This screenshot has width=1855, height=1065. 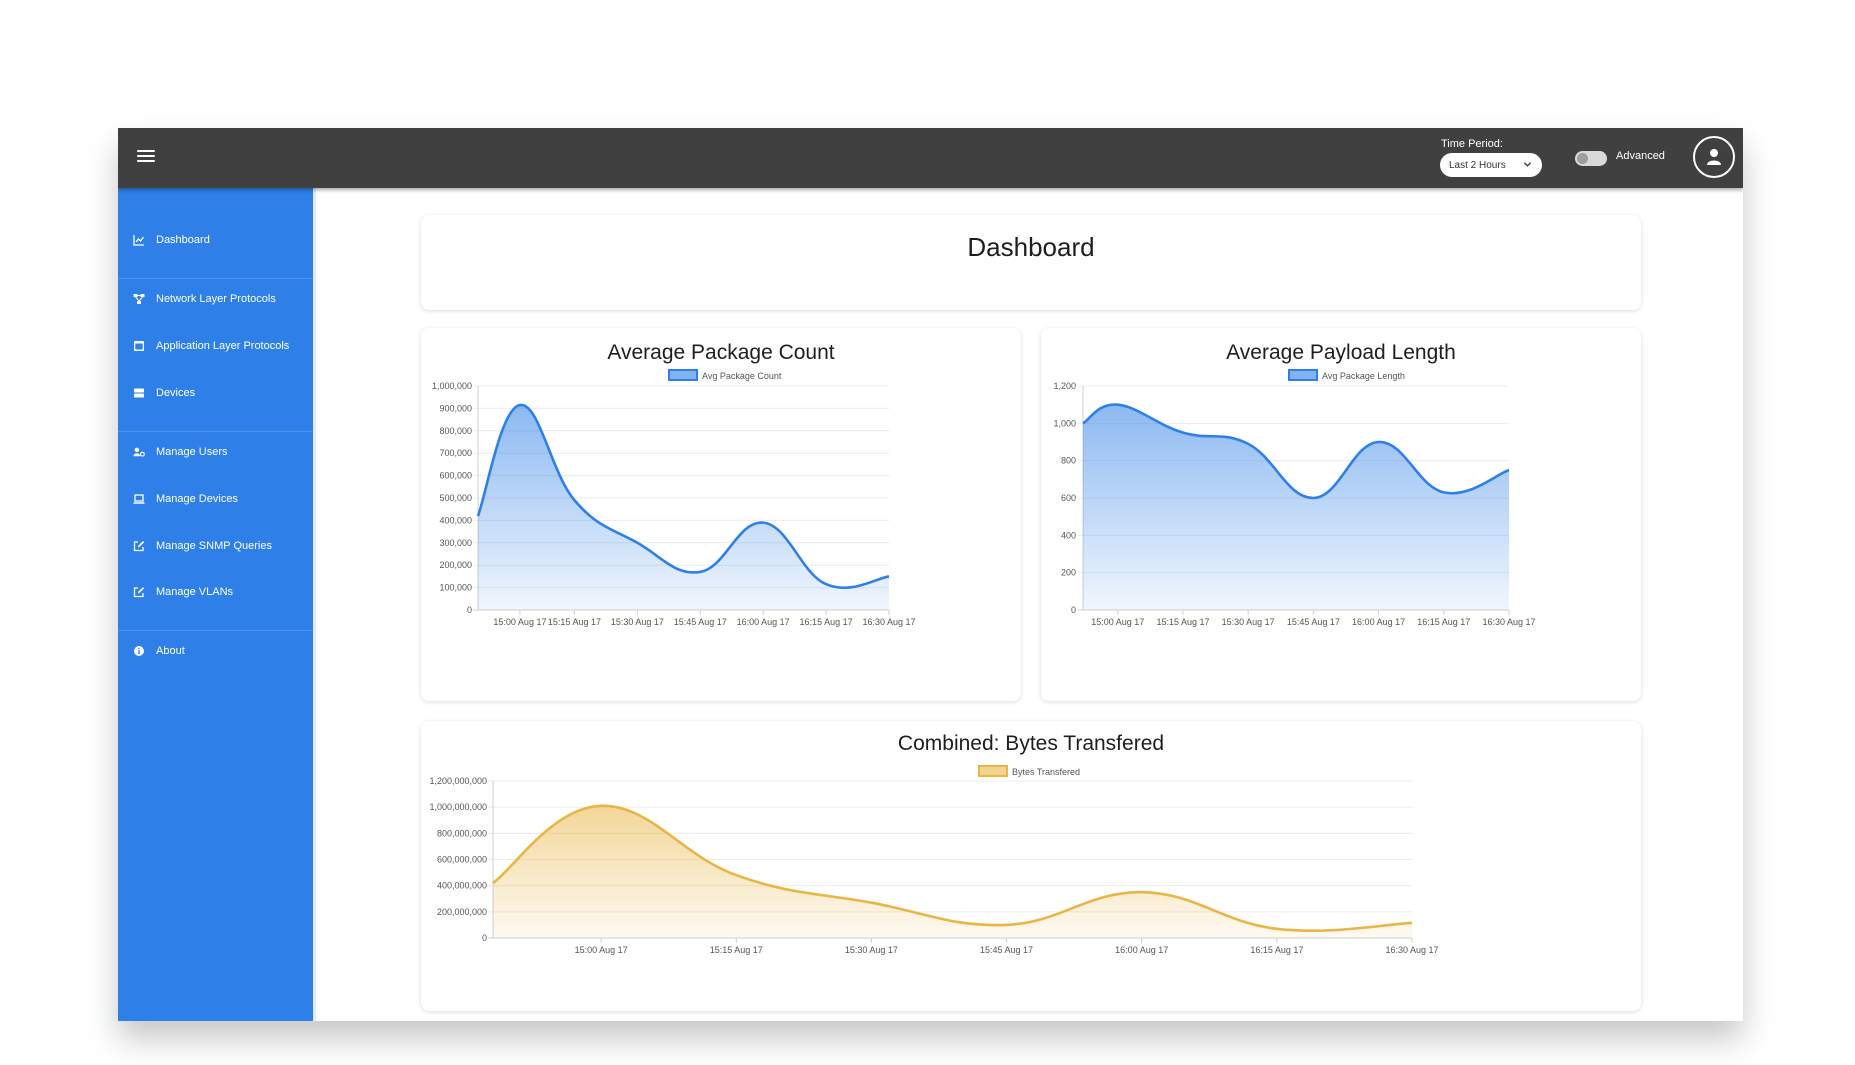 What do you see at coordinates (462, 860) in the screenshot?
I see `y-tick-label: 600,000,000` at bounding box center [462, 860].